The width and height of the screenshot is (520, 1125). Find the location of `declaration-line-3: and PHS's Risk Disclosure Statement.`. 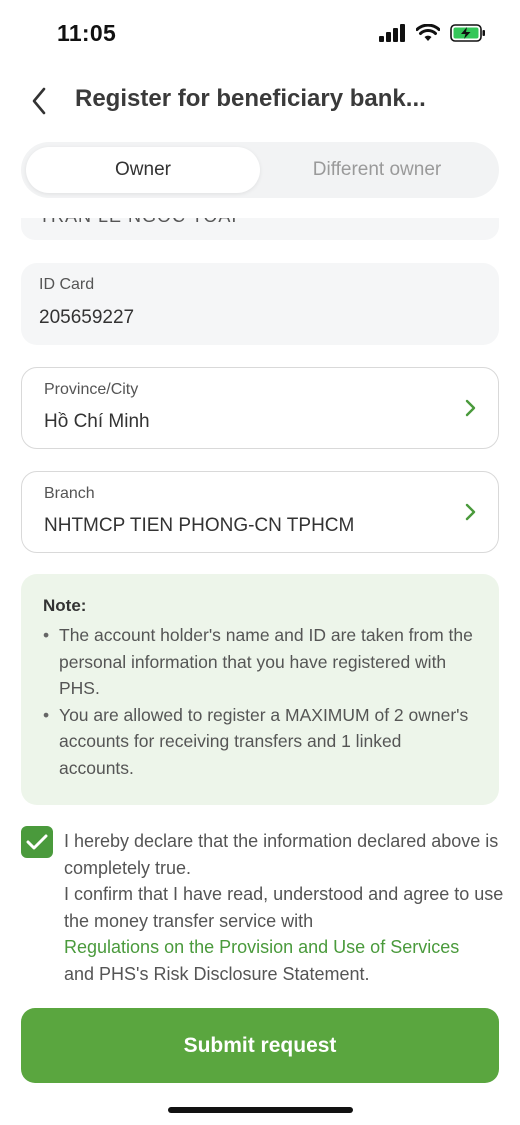

declaration-line-3: and PHS's Risk Disclosure Statement. is located at coordinates (217, 973).